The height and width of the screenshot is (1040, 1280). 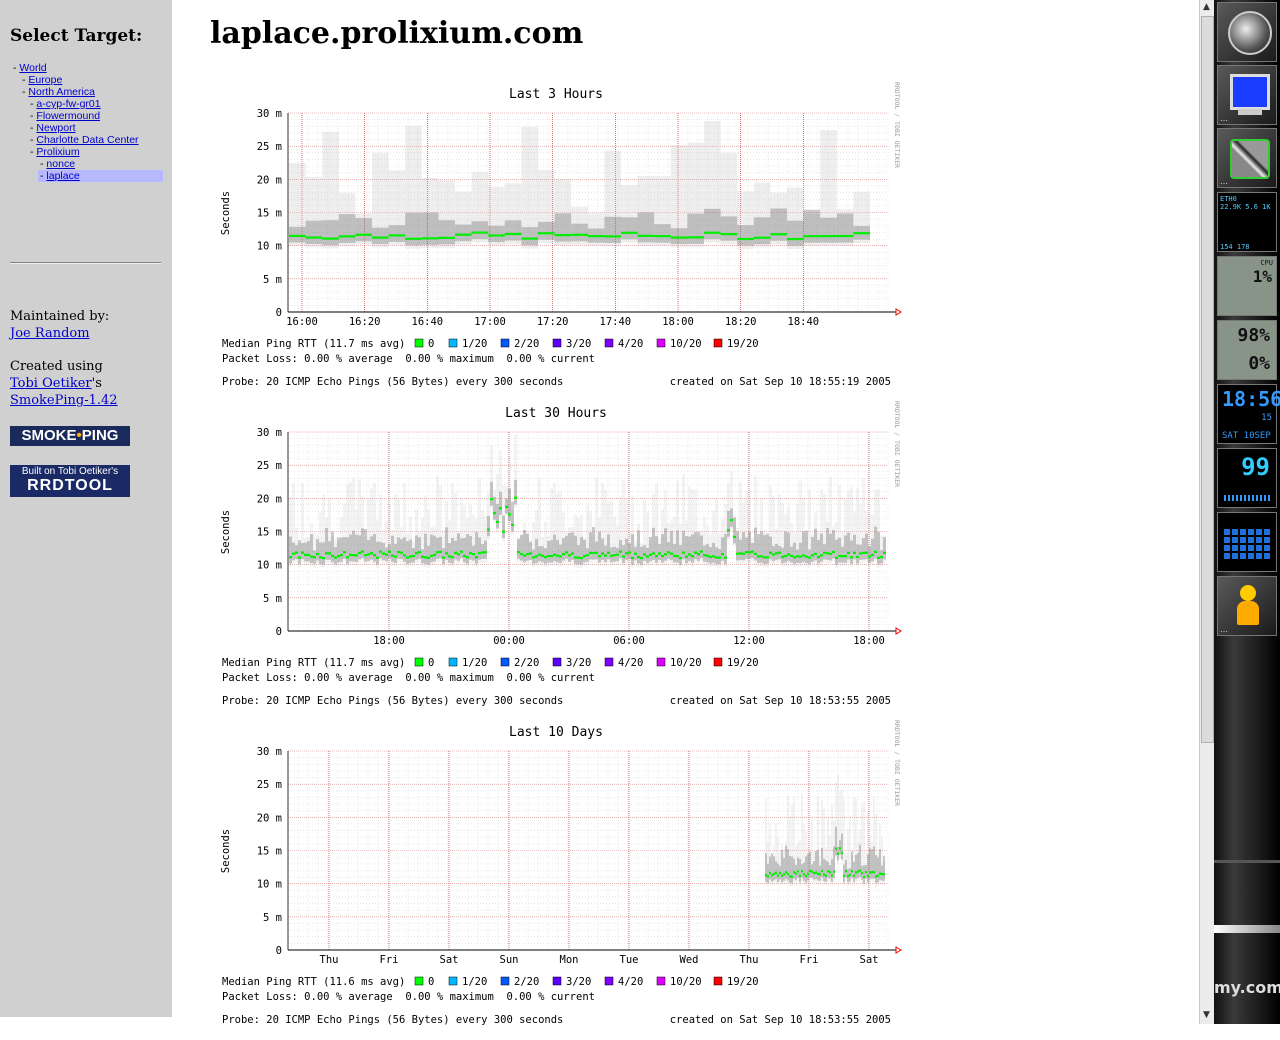 What do you see at coordinates (1247, 478) in the screenshot?
I see `dock-signal: 99` at bounding box center [1247, 478].